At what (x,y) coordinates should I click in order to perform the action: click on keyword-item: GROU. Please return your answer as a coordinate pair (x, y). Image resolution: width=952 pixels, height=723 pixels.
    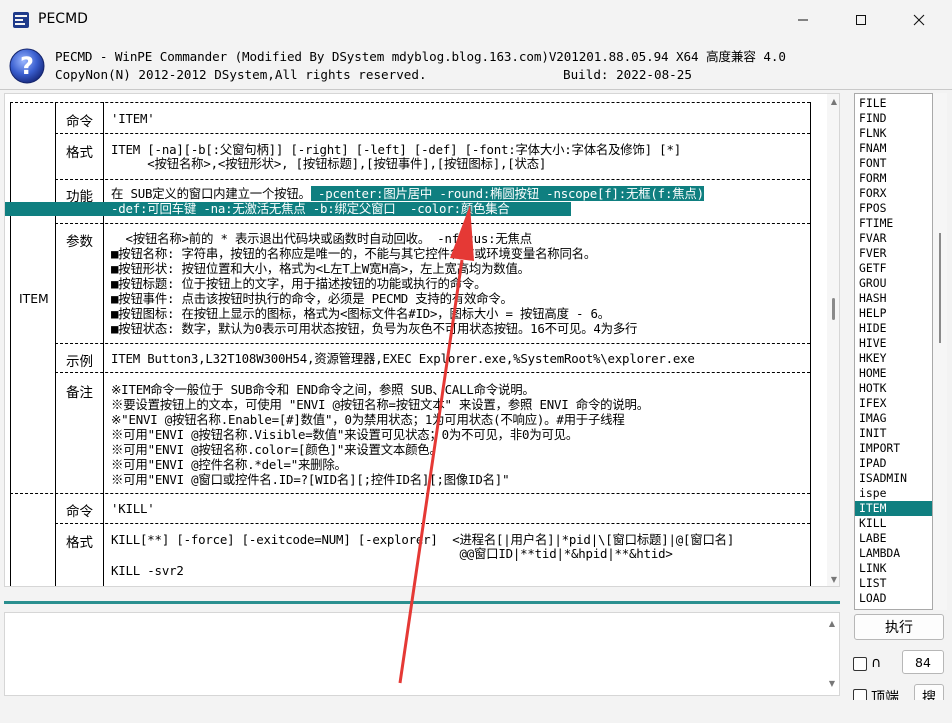
    Looking at the image, I should click on (893, 283).